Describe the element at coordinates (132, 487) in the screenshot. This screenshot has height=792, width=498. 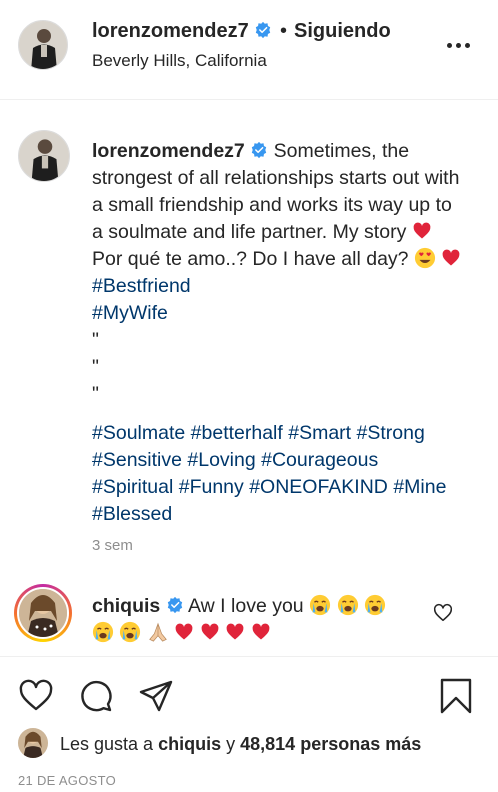
I see `hashtag: #Spiritual` at that location.